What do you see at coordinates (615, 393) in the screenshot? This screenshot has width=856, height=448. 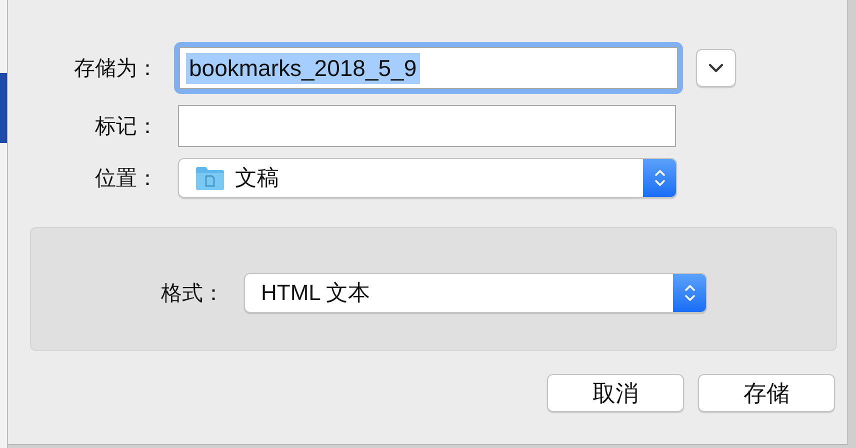 I see `cancel-button: 取消` at bounding box center [615, 393].